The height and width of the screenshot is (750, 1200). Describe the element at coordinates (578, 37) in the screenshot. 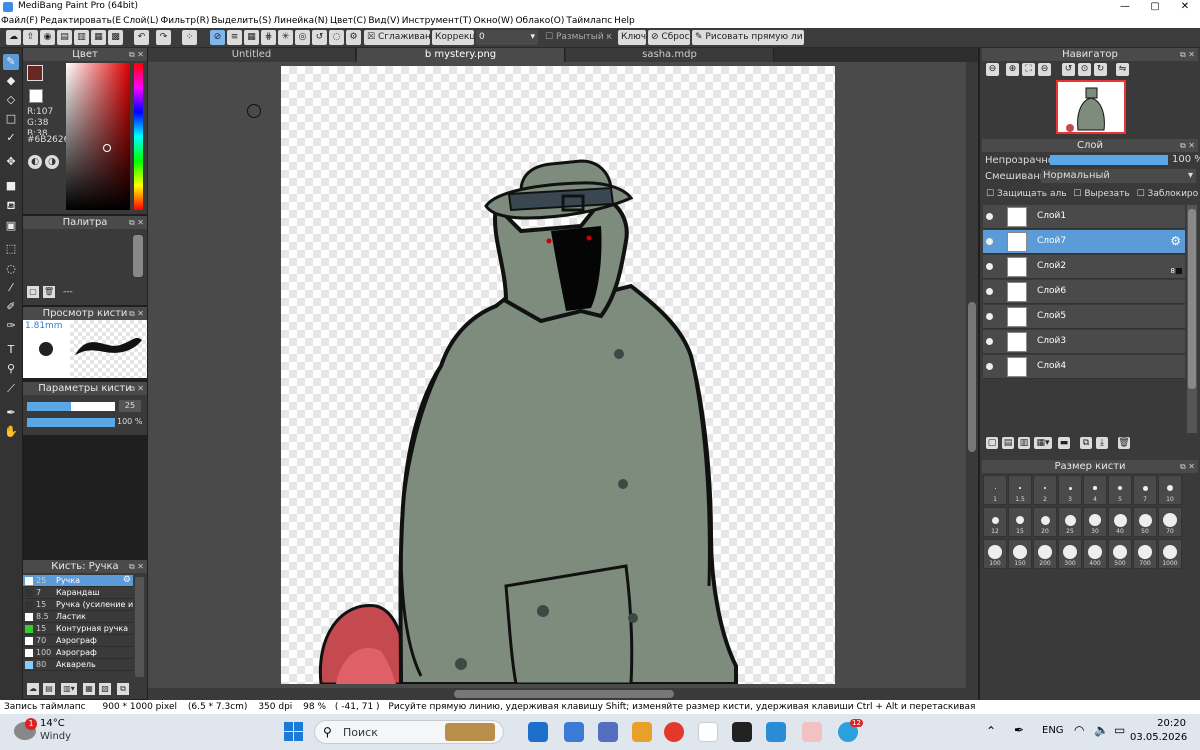

I see `blur-checkbox: ☐ Размытый к` at that location.